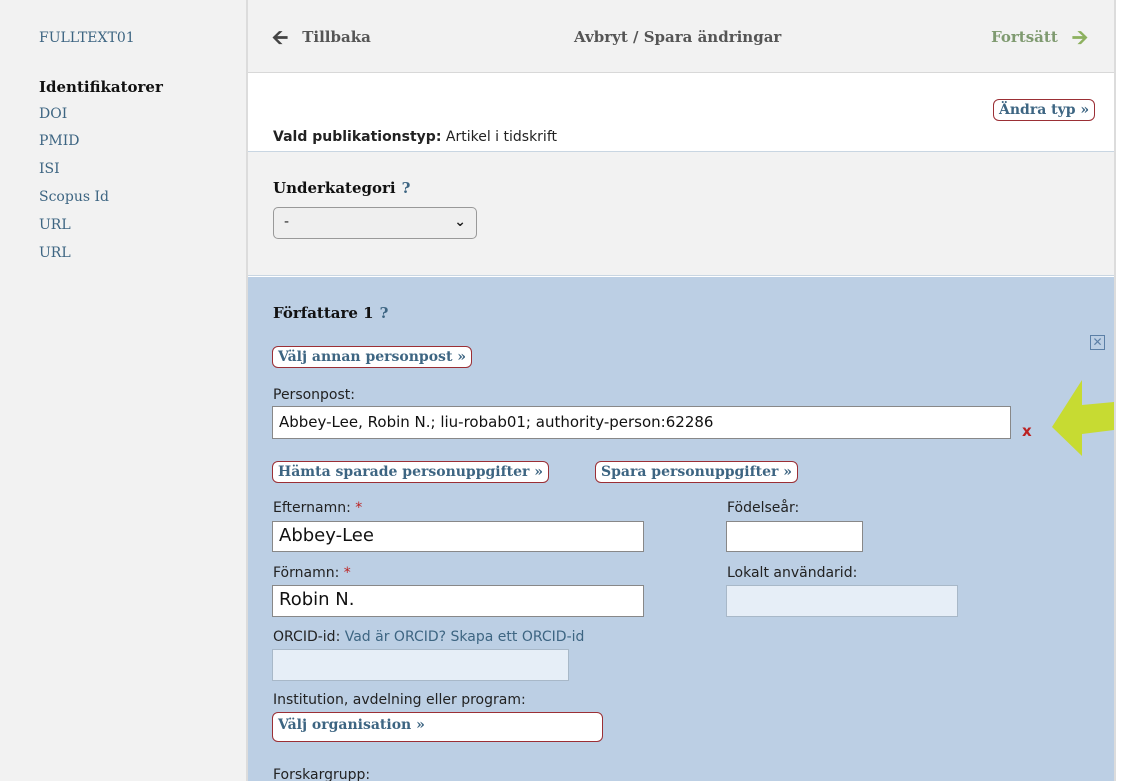 The height and width of the screenshot is (781, 1147). What do you see at coordinates (411, 472) in the screenshot?
I see `fetch-saved-person-button: Hämta sparade personuppgifter »` at bounding box center [411, 472].